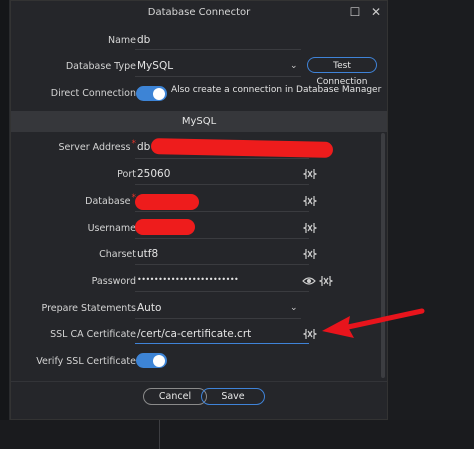  I want to click on password-underline, so click(222, 291).